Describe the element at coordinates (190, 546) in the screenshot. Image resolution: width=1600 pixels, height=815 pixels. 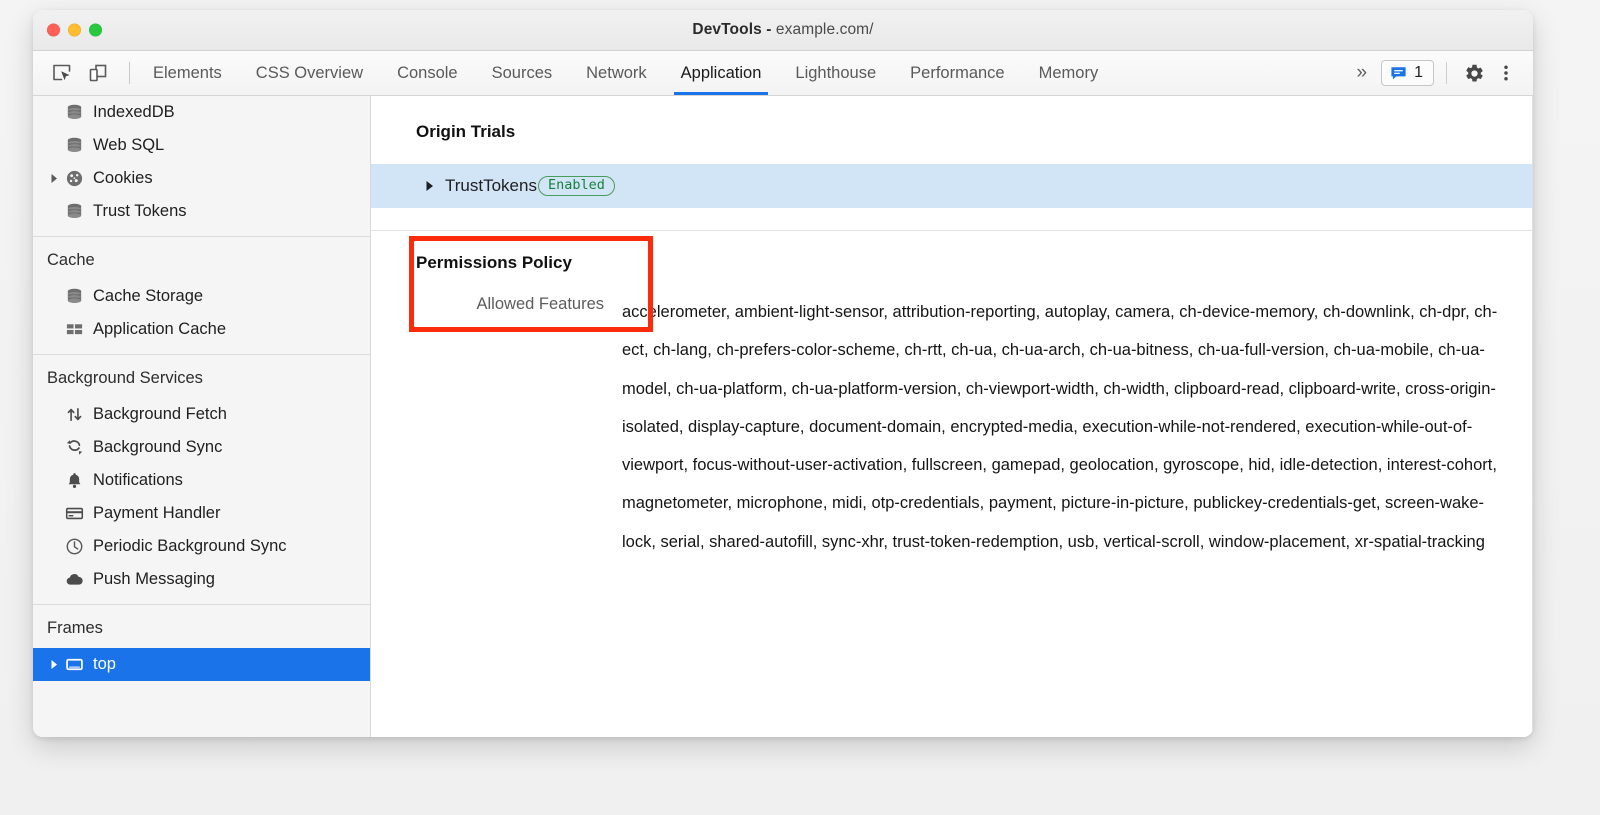
I see `sidebar-item-label: Periodic Background Sync` at that location.